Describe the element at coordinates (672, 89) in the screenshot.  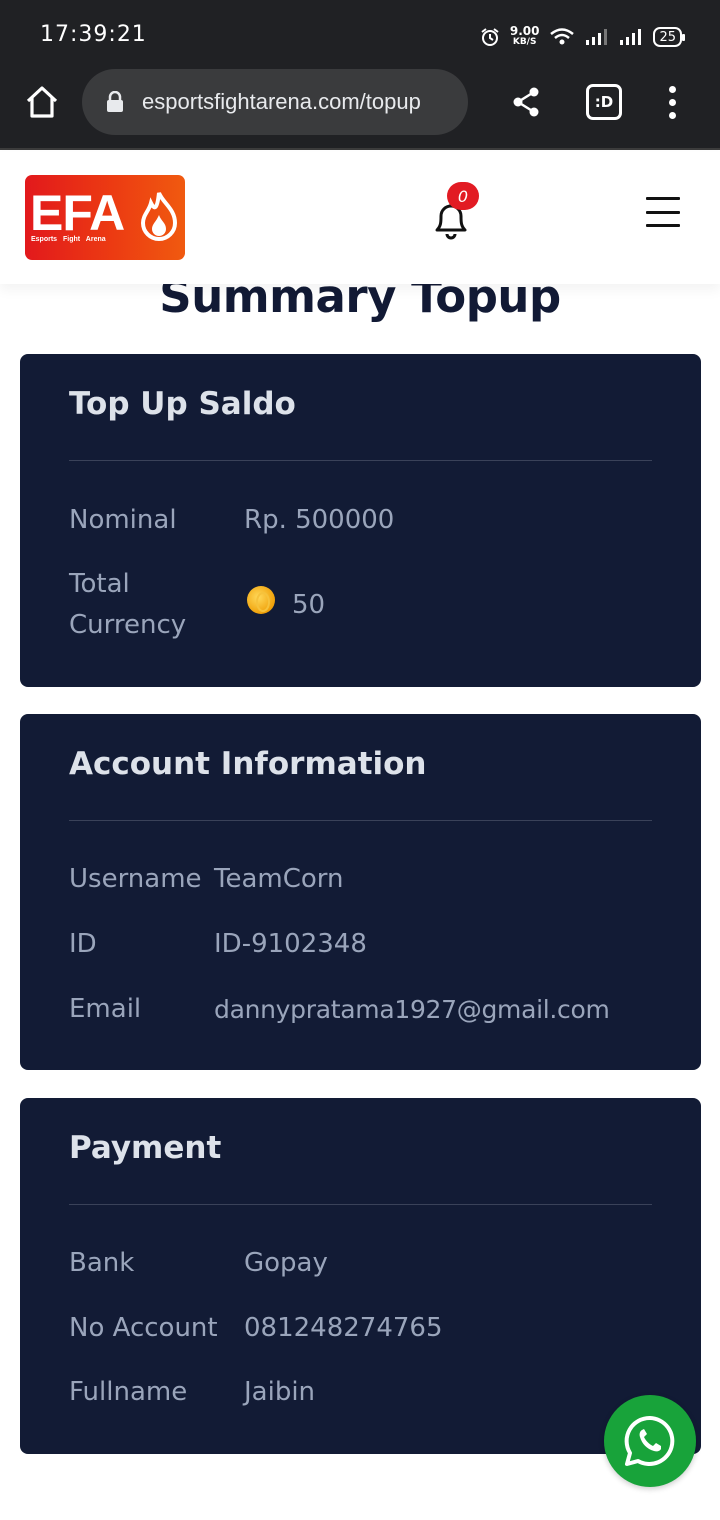
I see `more-vert-icon` at that location.